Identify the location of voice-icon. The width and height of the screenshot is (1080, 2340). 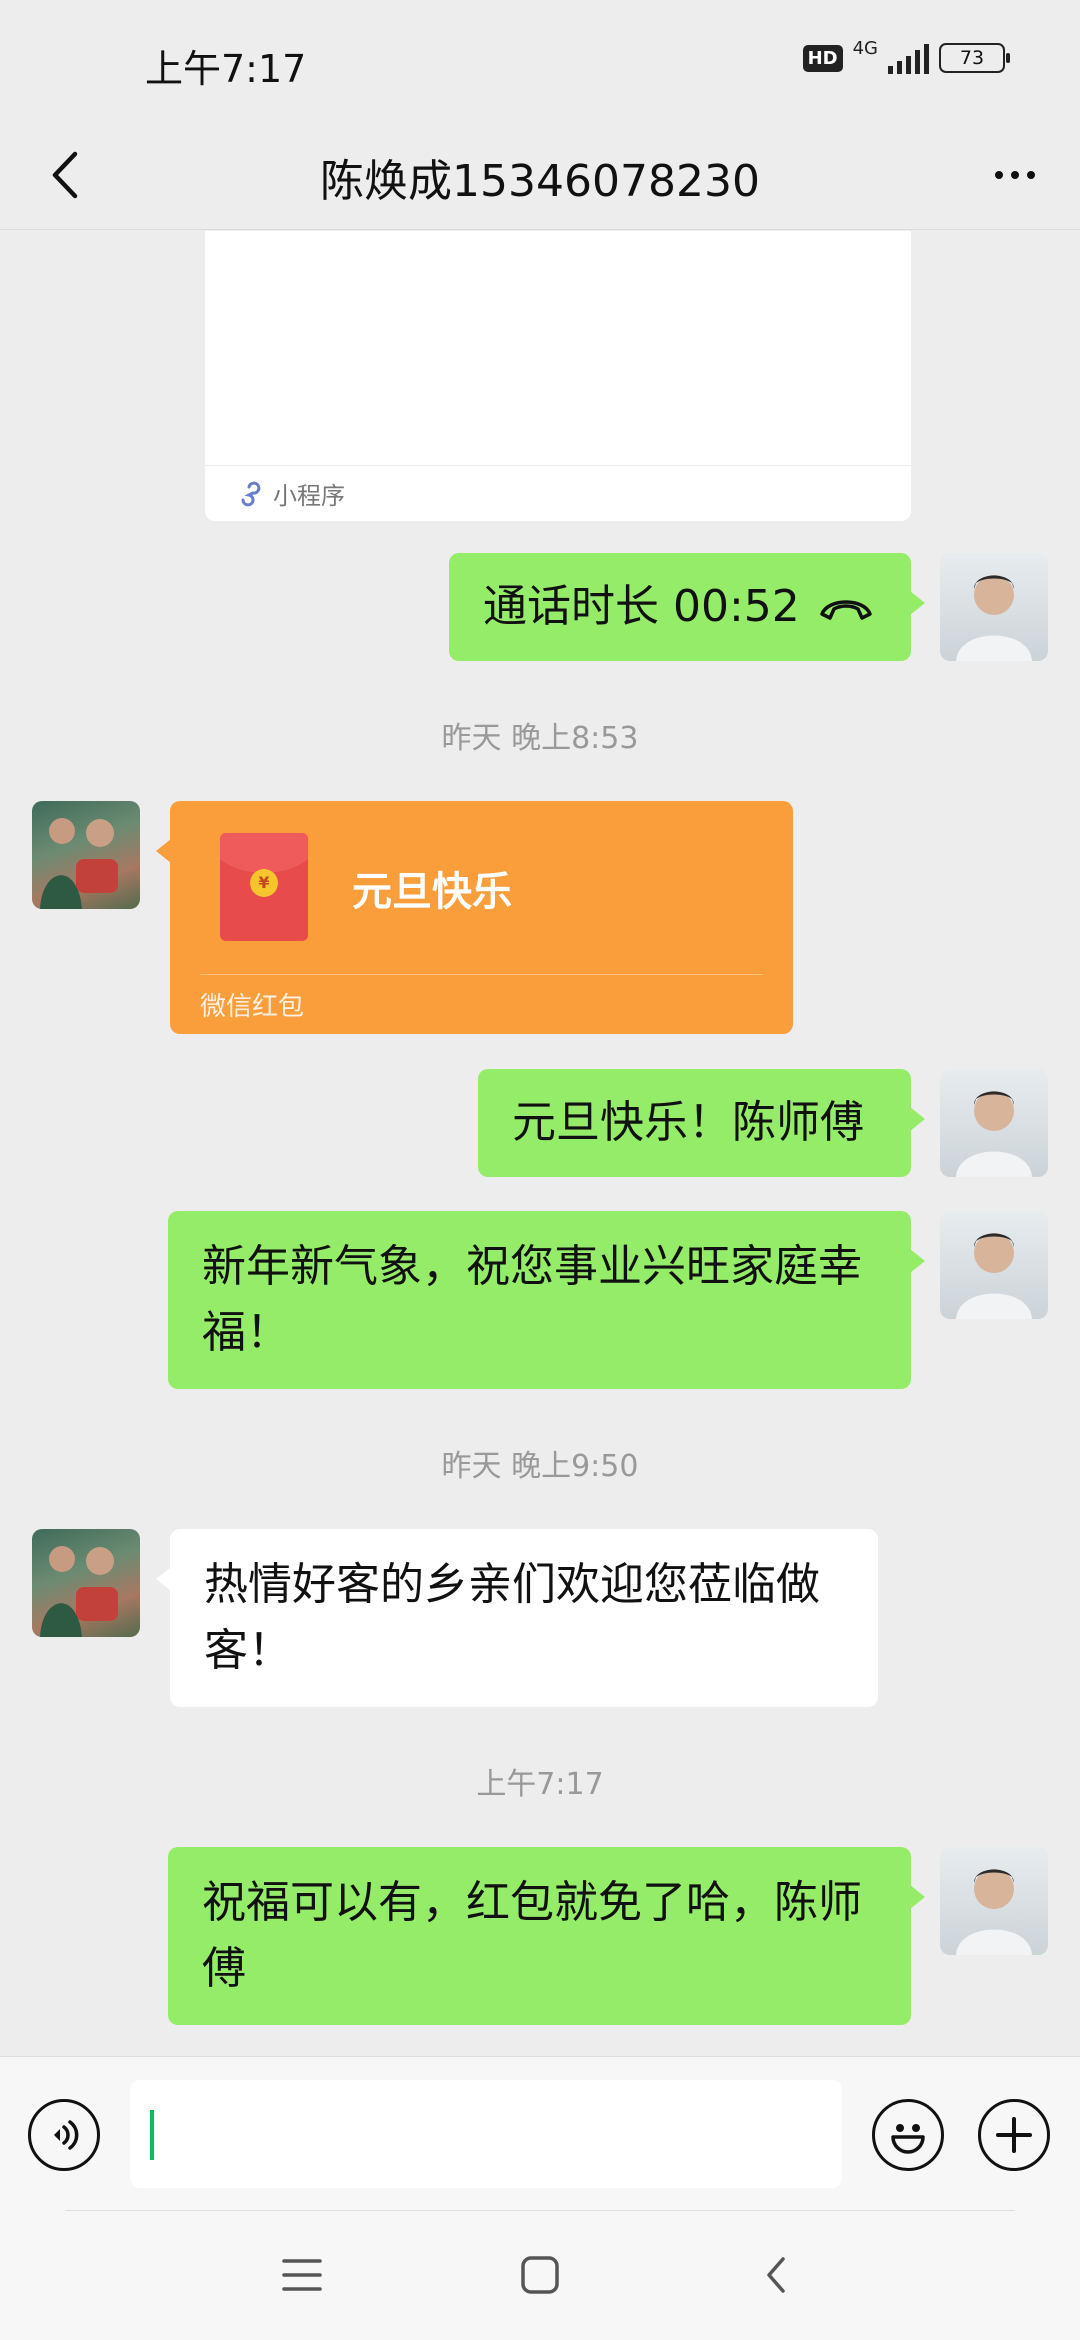
(66, 2135).